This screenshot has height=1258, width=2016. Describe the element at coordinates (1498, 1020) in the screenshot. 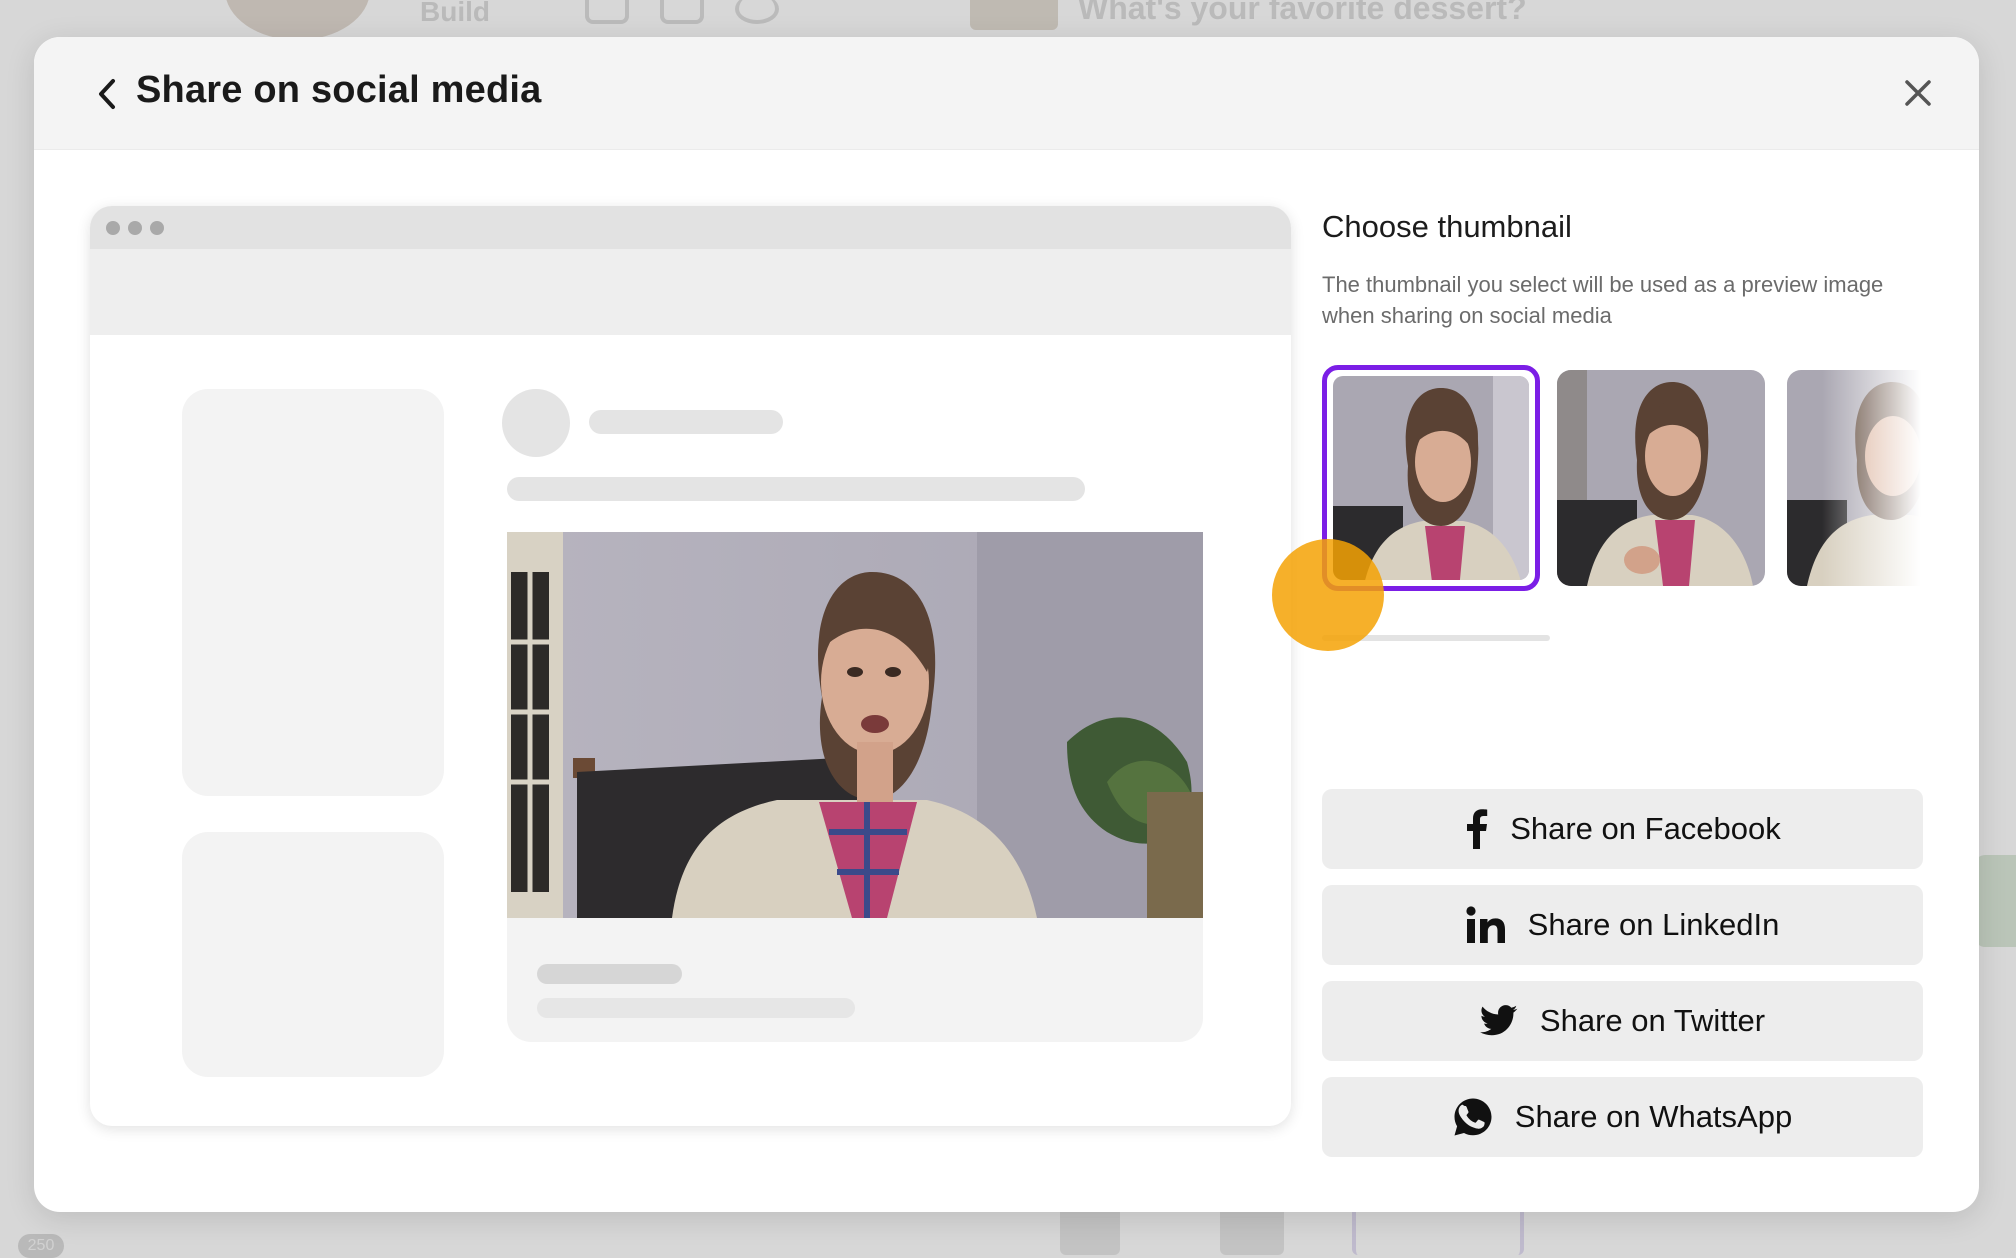

I see `twitter-icon` at that location.